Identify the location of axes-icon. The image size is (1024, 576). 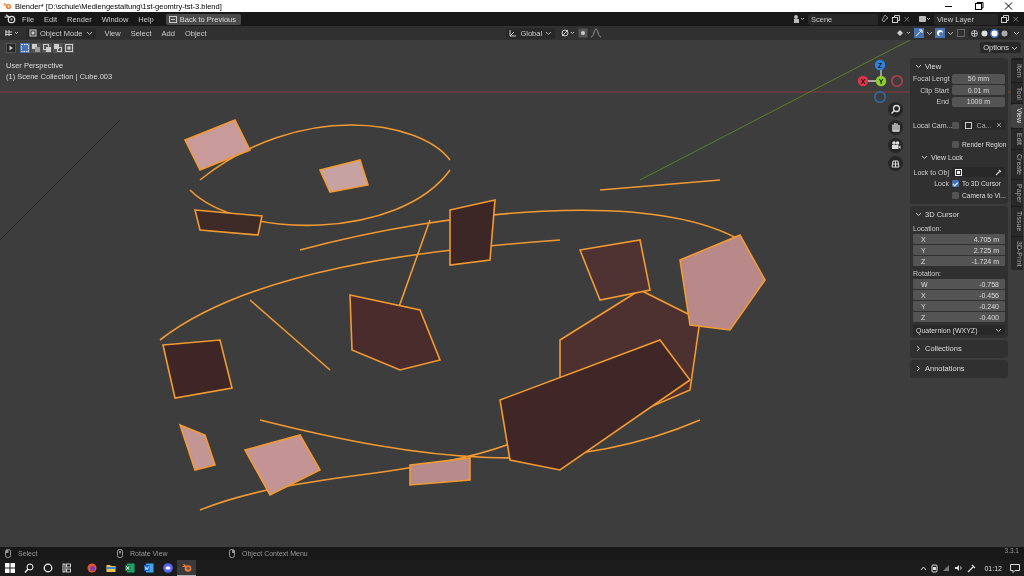
(513, 33).